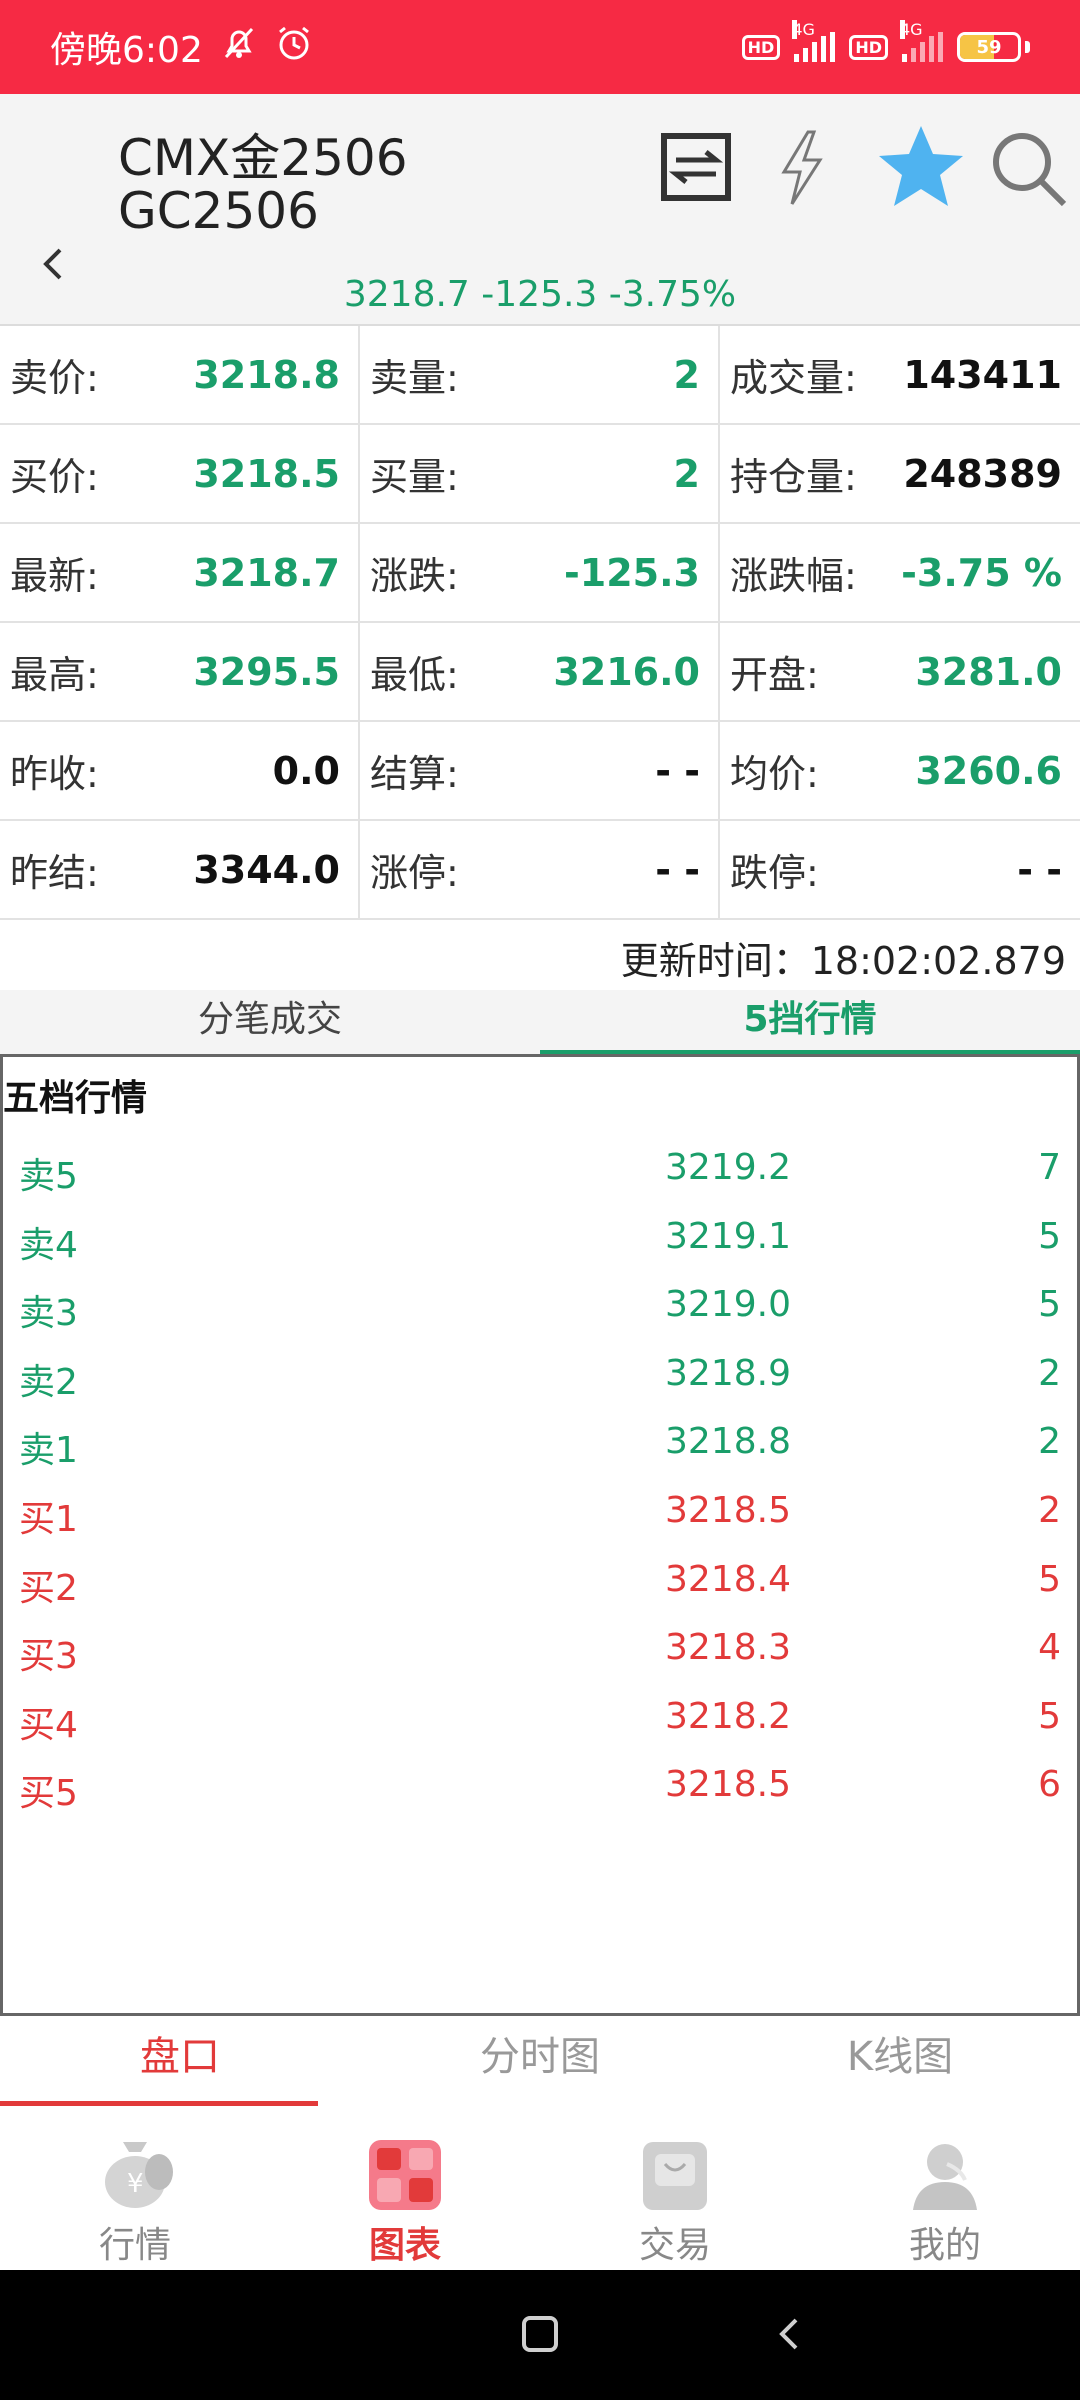 This screenshot has width=1080, height=2400. What do you see at coordinates (988, 671) in the screenshot?
I see `quote-value: 3281.0` at bounding box center [988, 671].